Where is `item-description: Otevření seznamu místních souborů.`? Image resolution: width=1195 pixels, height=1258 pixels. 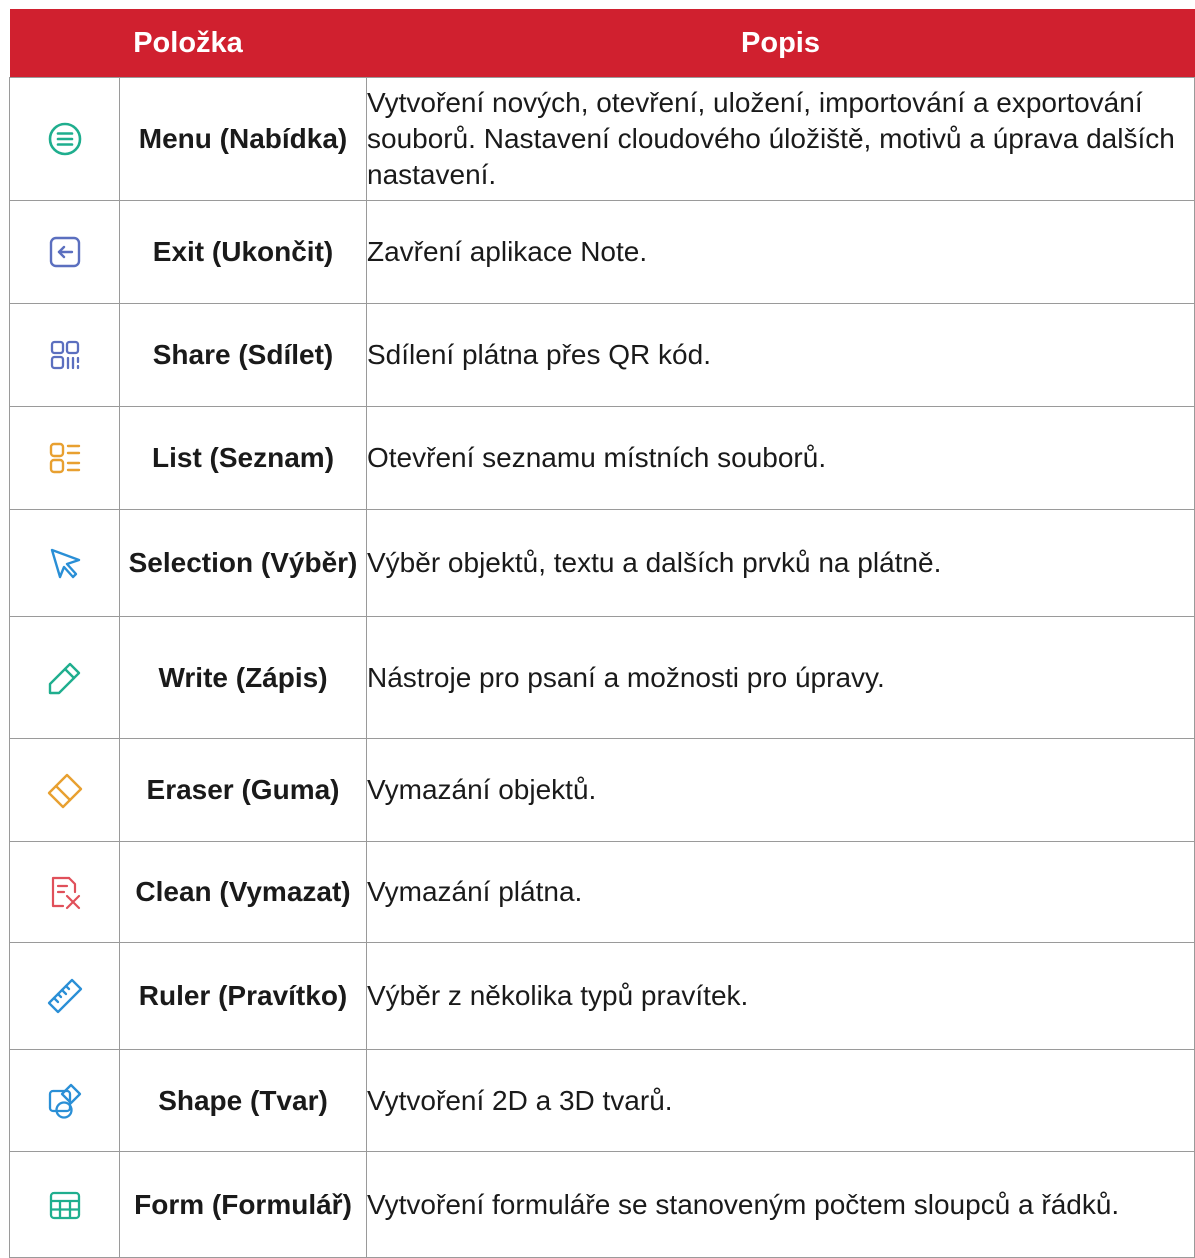 item-description: Otevření seznamu místních souborů. is located at coordinates (780, 458).